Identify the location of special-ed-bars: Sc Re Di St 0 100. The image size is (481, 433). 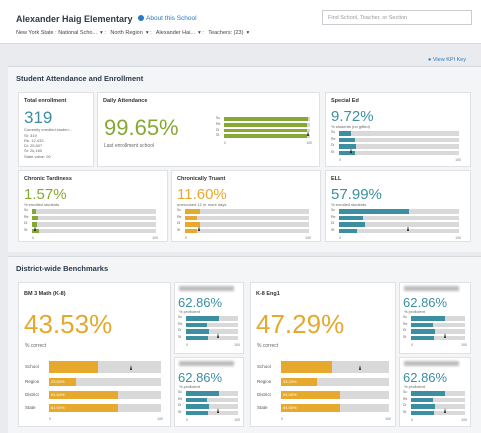
(396, 146).